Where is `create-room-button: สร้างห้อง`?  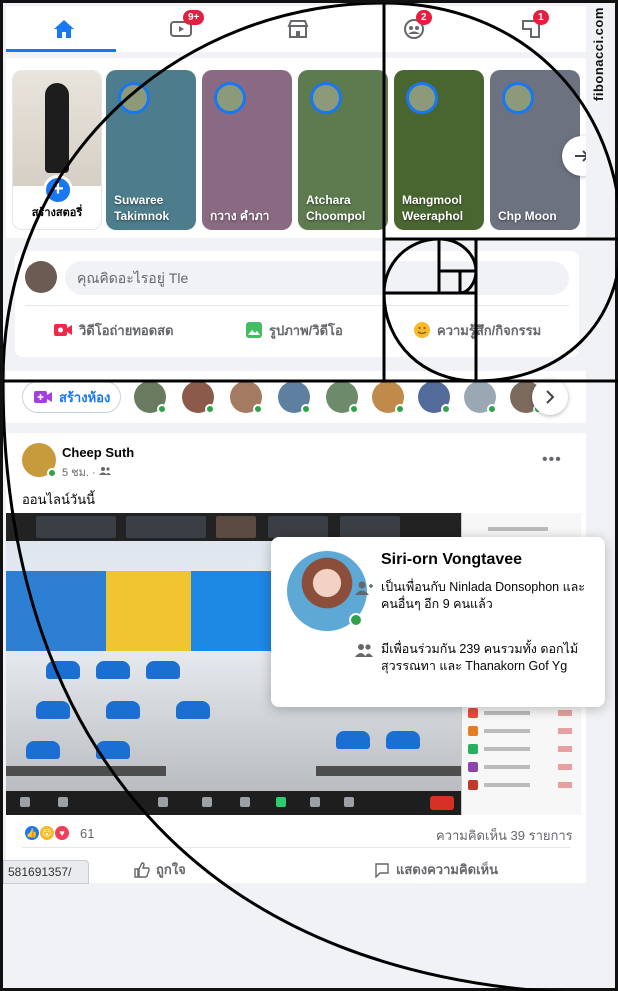
create-room-button: สร้างห้อง is located at coordinates (72, 397).